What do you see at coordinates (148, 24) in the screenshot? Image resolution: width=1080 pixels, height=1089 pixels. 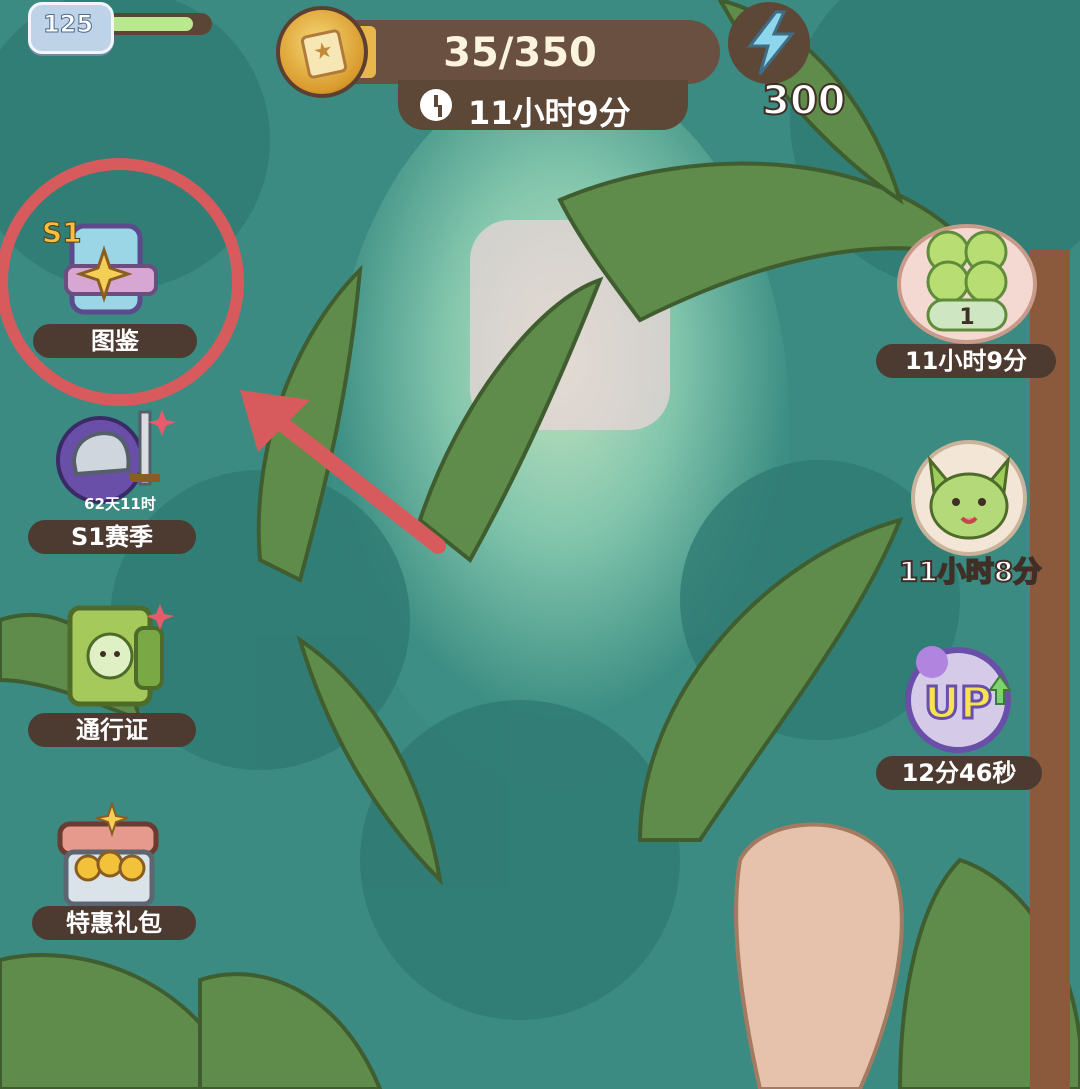 I see `xp-progress-fill` at bounding box center [148, 24].